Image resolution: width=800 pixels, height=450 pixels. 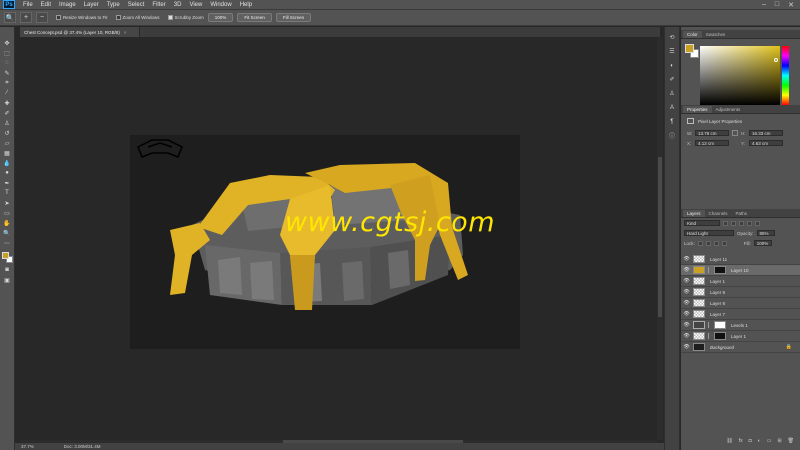 What do you see at coordinates (7, 173) in the screenshot?
I see `dodge-tool-icon: ●` at bounding box center [7, 173].